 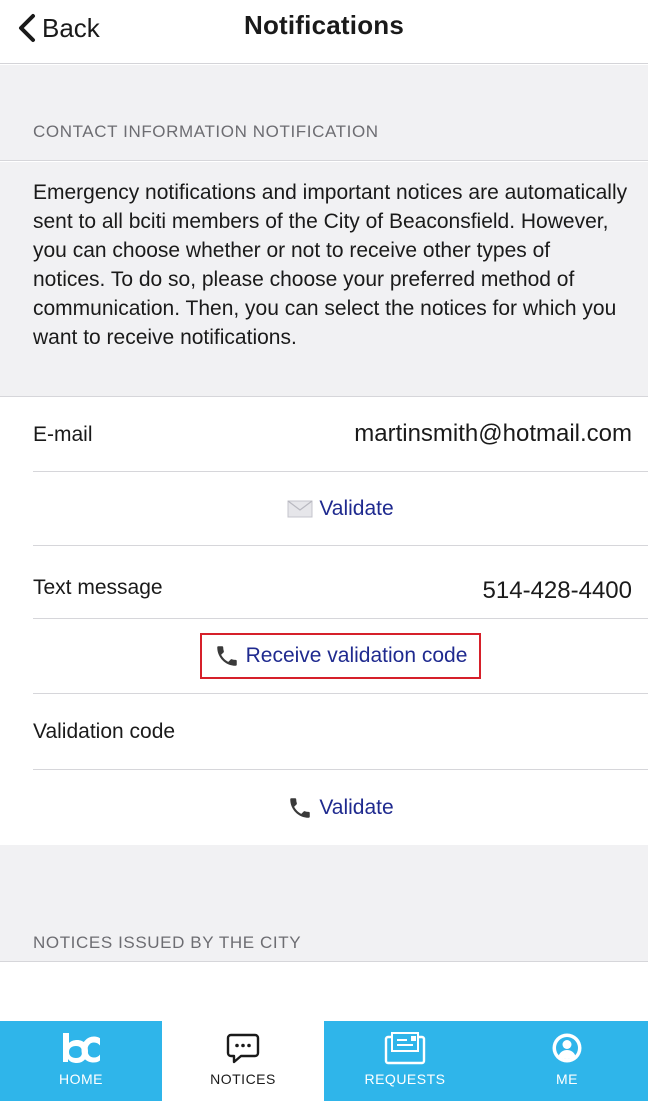 What do you see at coordinates (243, 1079) in the screenshot?
I see `tab-notices-label: NOTICES` at bounding box center [243, 1079].